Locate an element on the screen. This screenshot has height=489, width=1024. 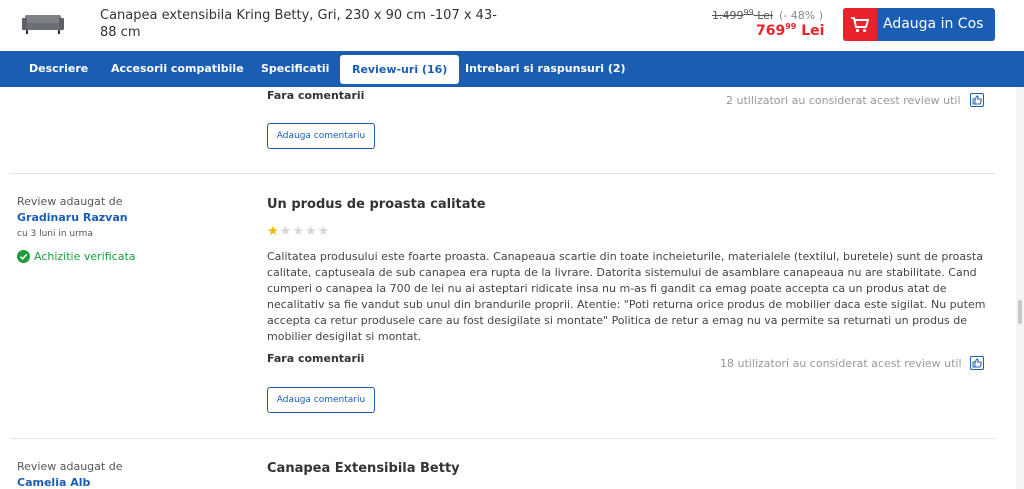
add-to-cart-label: Adauga in Cos is located at coordinates (933, 24).